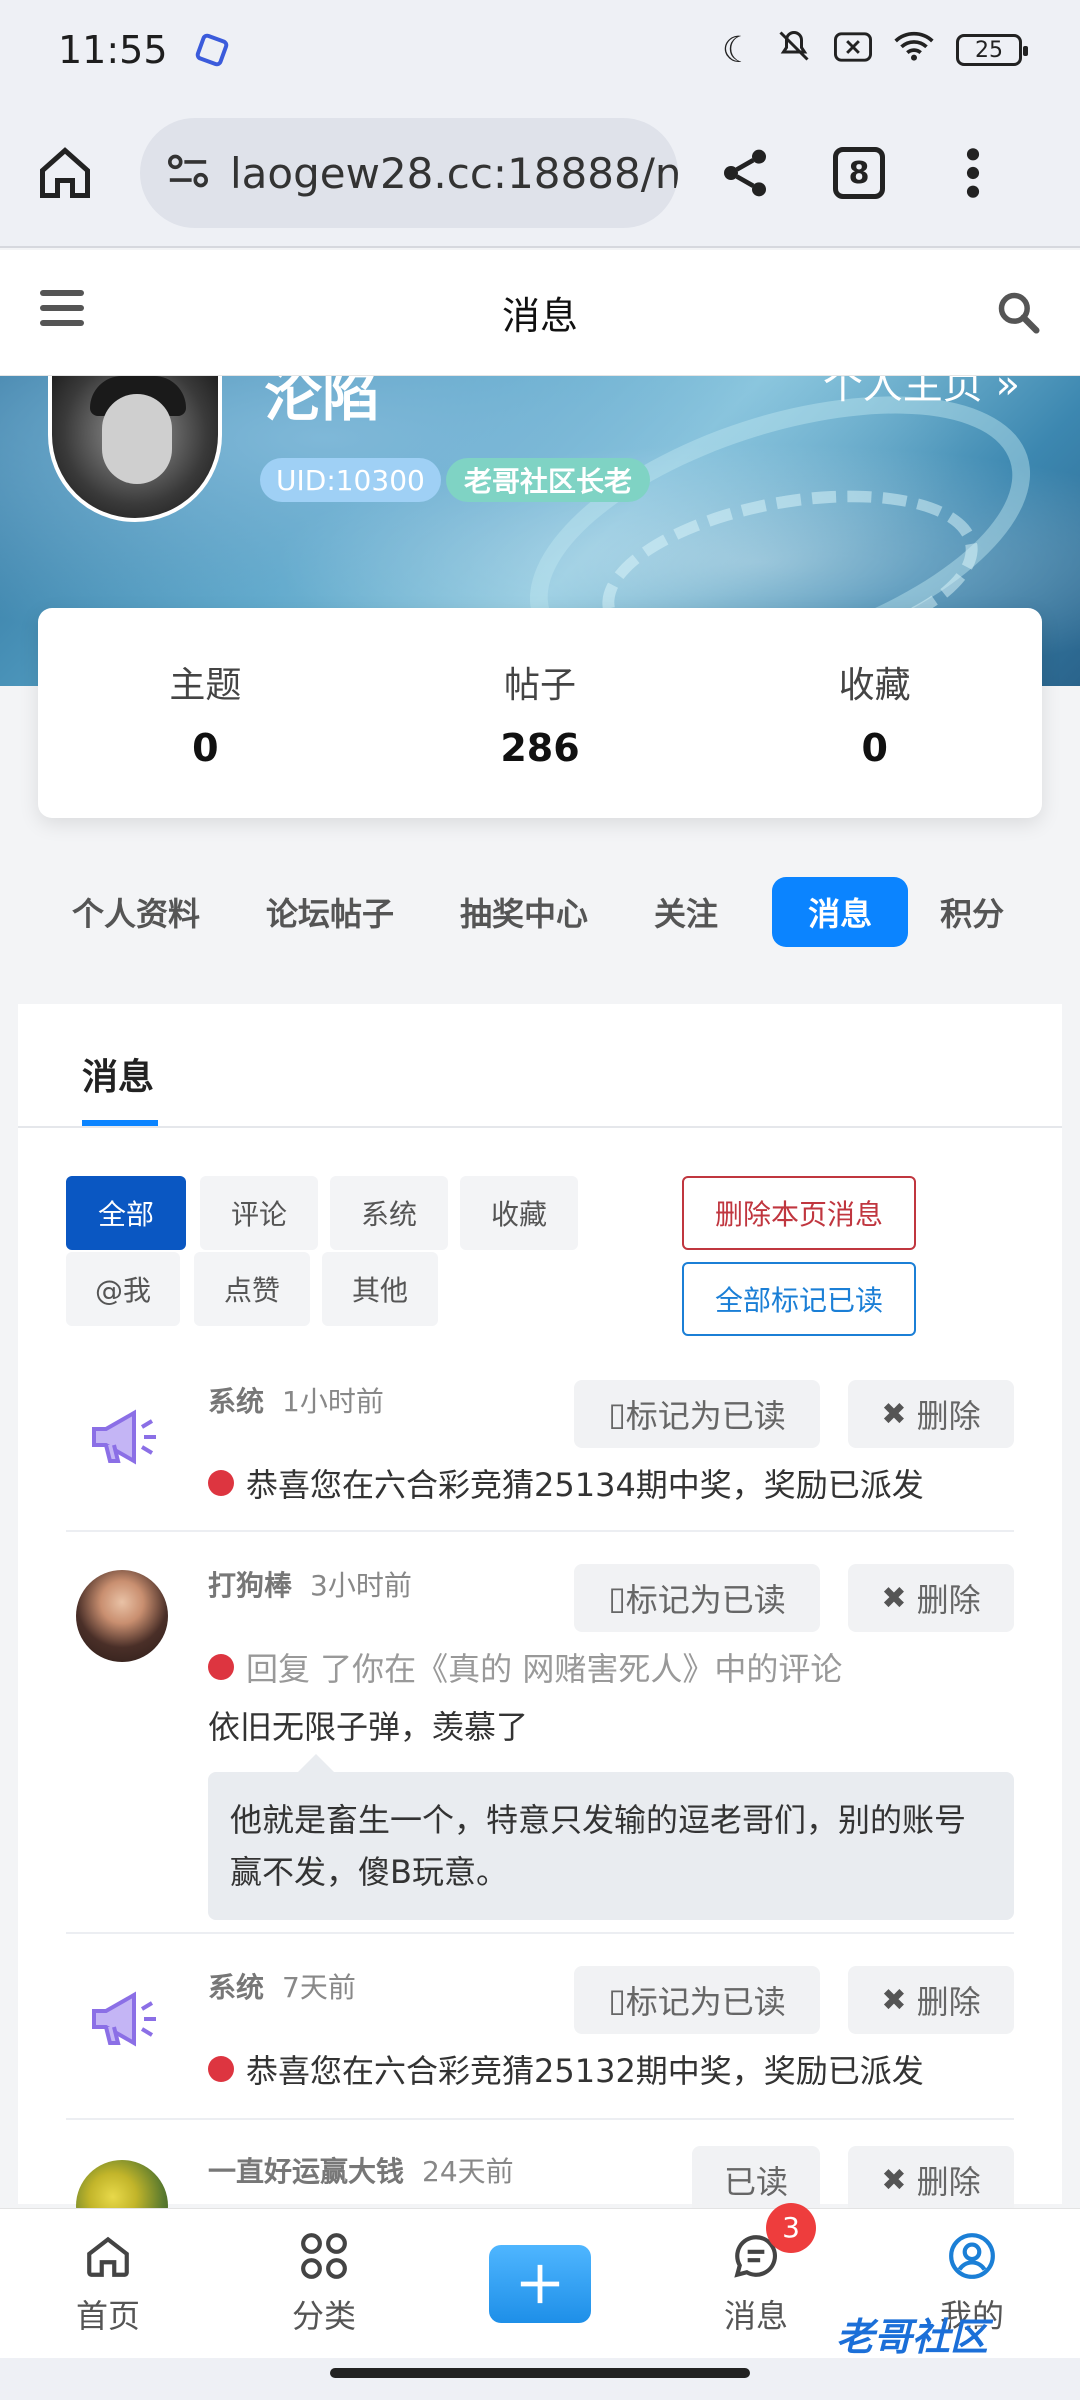 The height and width of the screenshot is (2400, 1080). Describe the element at coordinates (874, 713) in the screenshot. I see `stat-favorites: 收藏 0` at that location.